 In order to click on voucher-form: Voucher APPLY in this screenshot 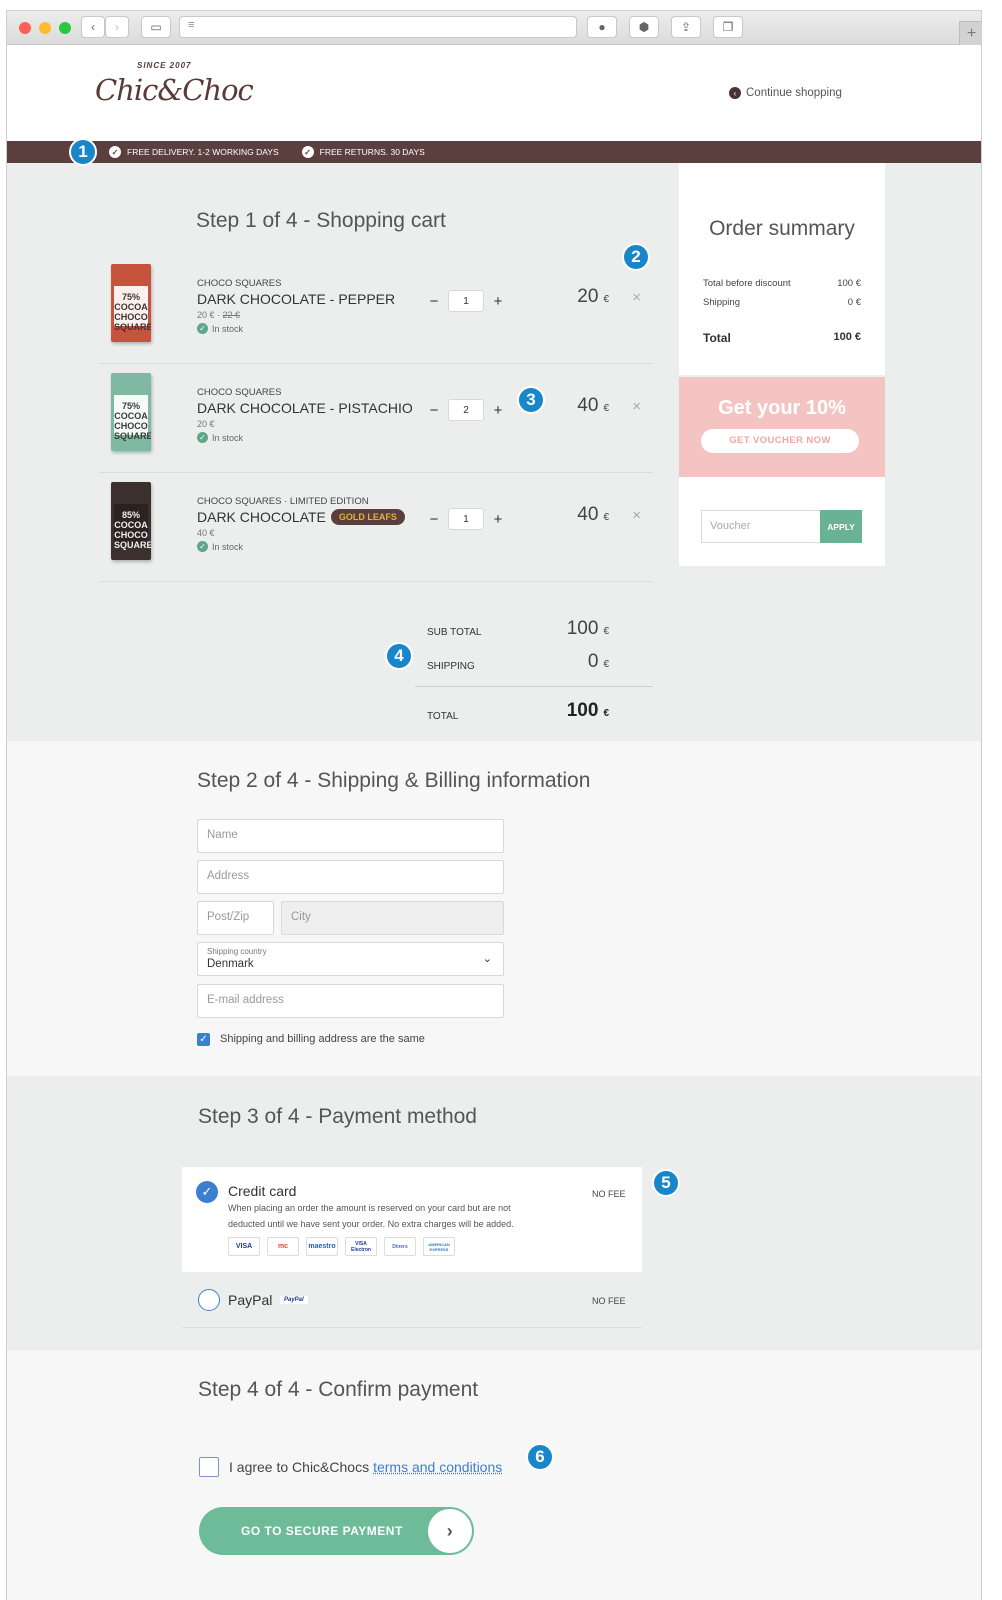, I will do `click(782, 521)`.